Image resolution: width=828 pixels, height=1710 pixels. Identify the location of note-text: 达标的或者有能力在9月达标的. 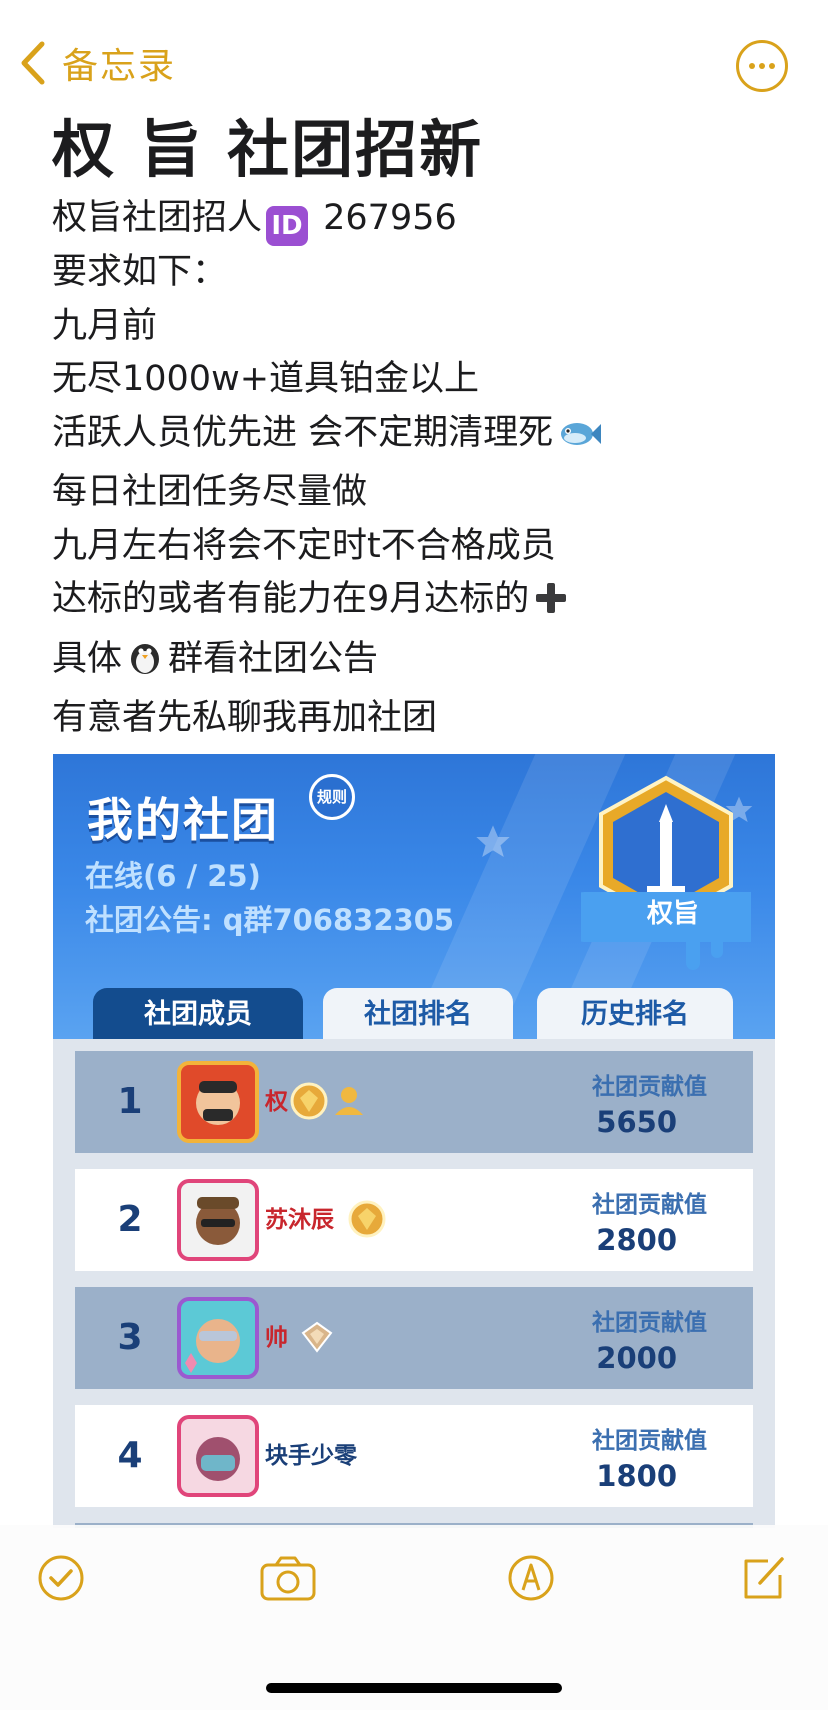
(291, 599).